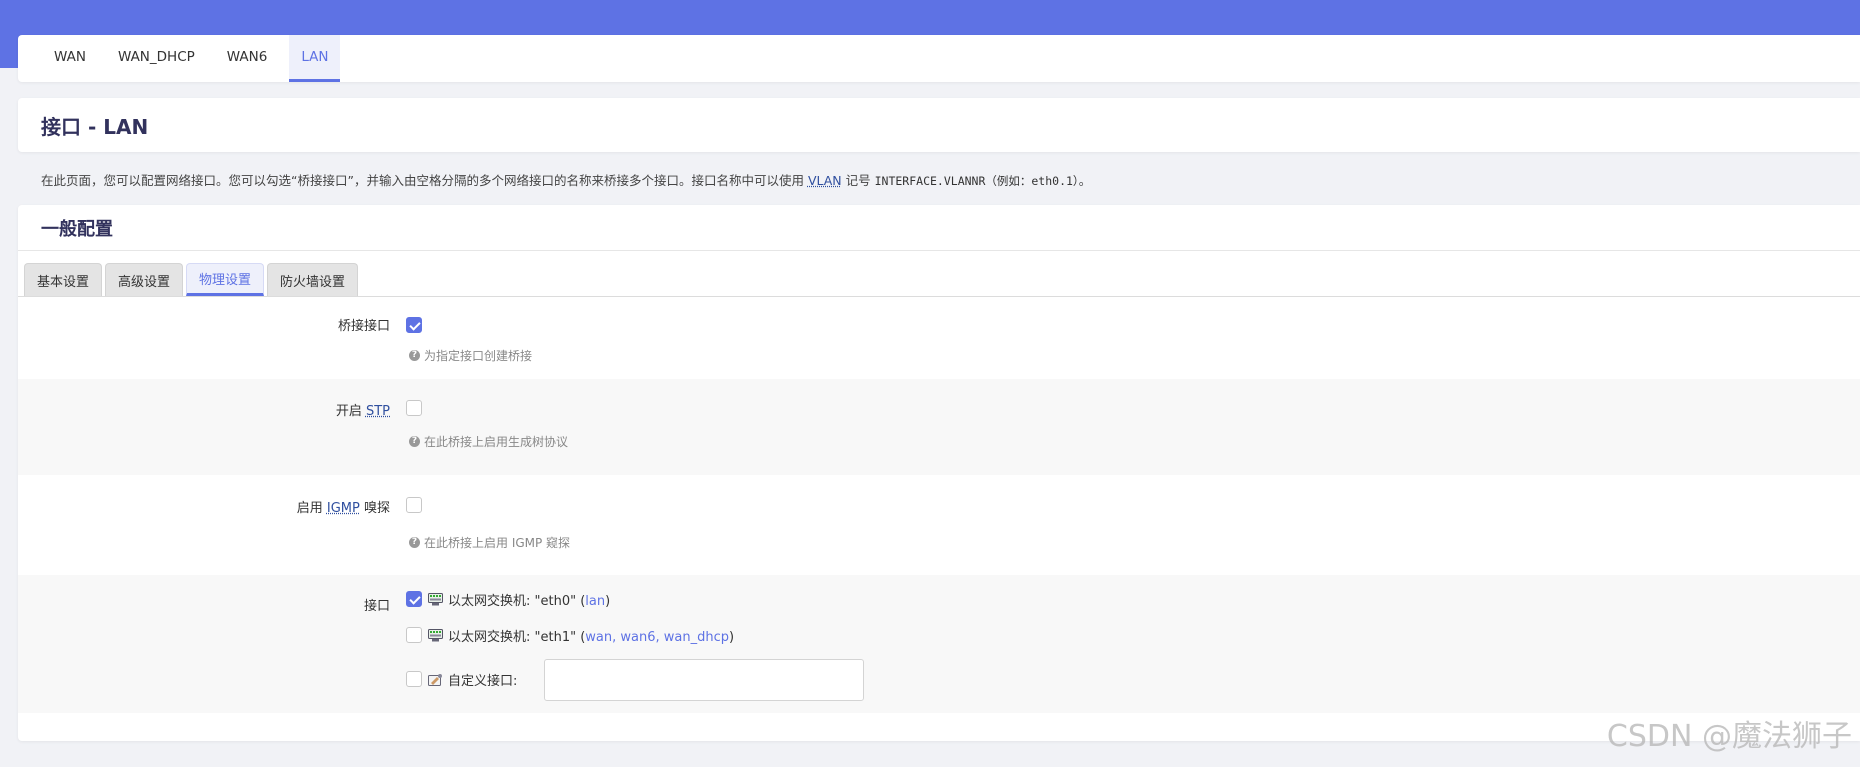 The width and height of the screenshot is (1860, 767). Describe the element at coordinates (144, 279) in the screenshot. I see `subtab-advanced: 高级设置` at that location.